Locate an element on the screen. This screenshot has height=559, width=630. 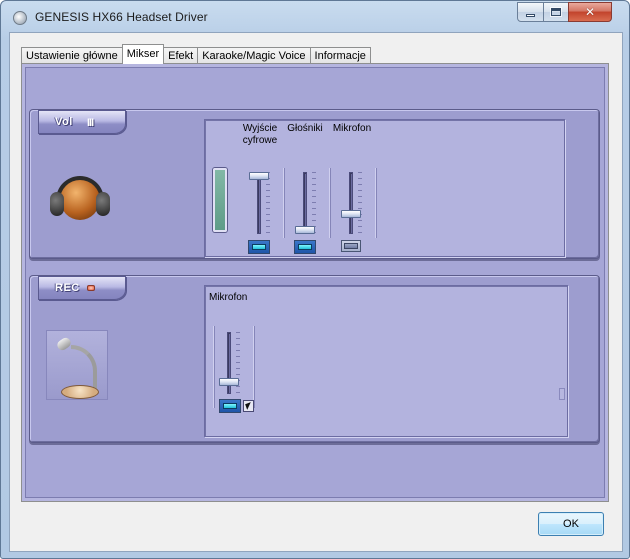
app-icon is located at coordinates (20, 18).